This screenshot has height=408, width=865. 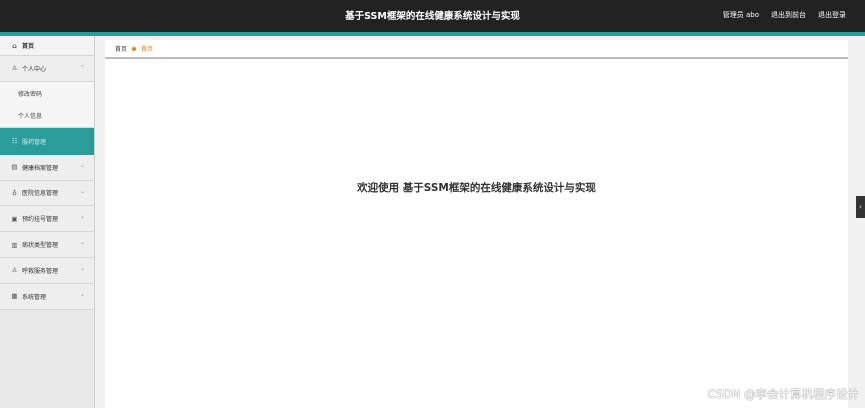 I want to click on sidebar-item-health-records: ▤ 健康档案管理 ⌄, so click(x=47, y=167).